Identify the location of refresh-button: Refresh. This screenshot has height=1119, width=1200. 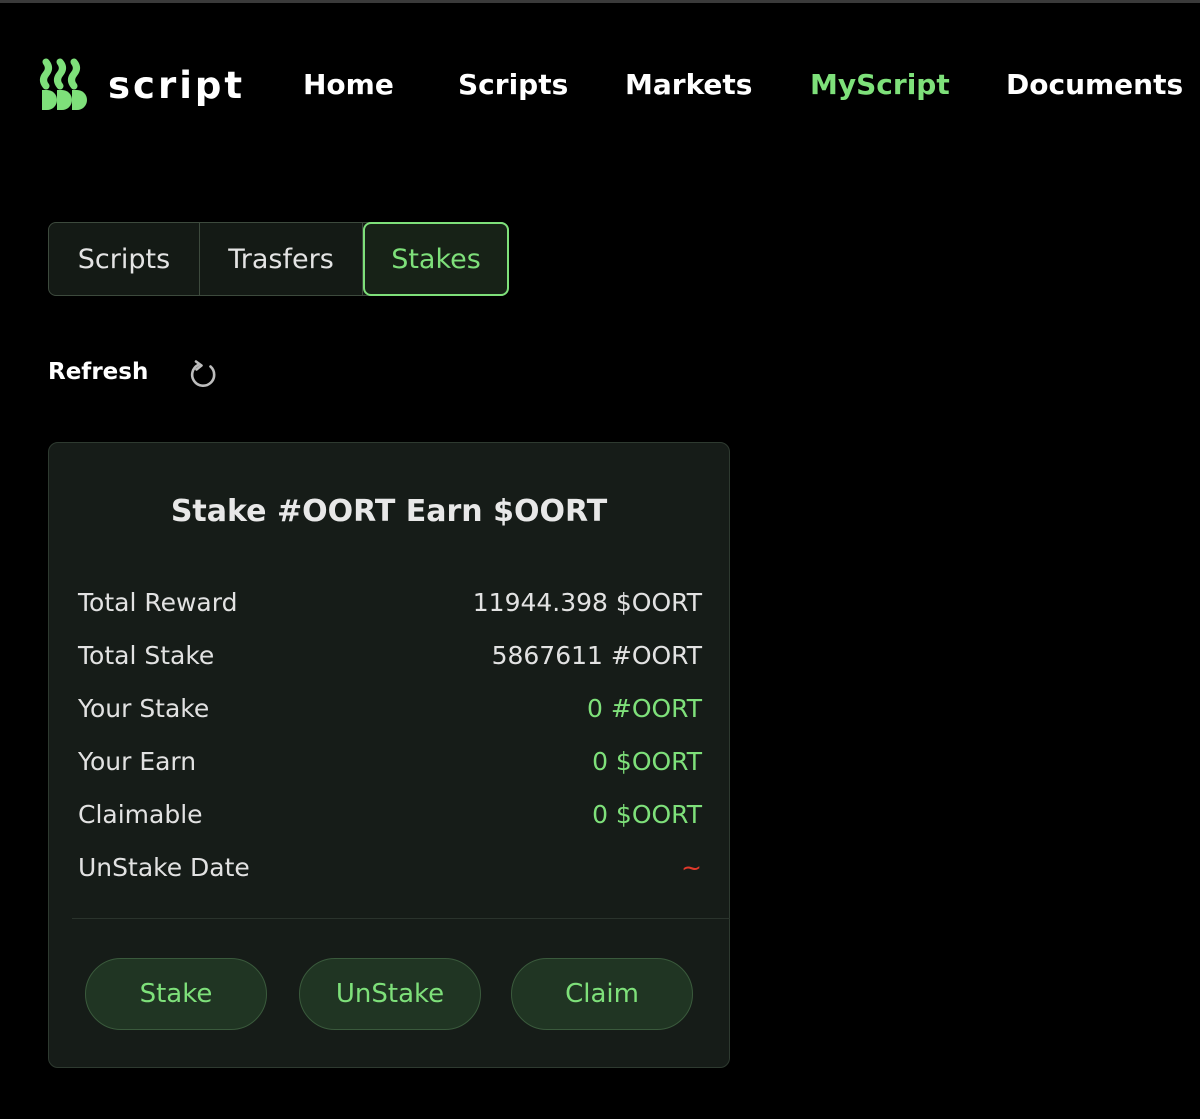
(134, 372).